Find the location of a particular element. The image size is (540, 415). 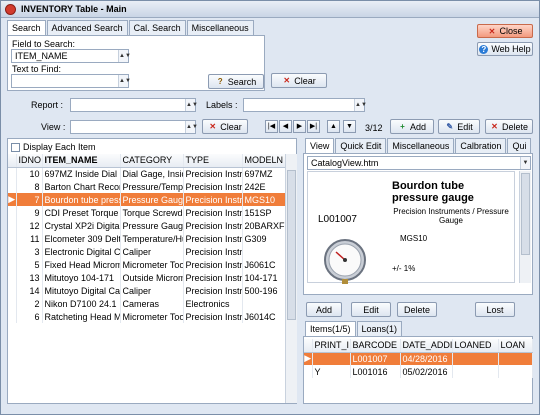

clear-view-button: ✕ Clear is located at coordinates (225, 126).